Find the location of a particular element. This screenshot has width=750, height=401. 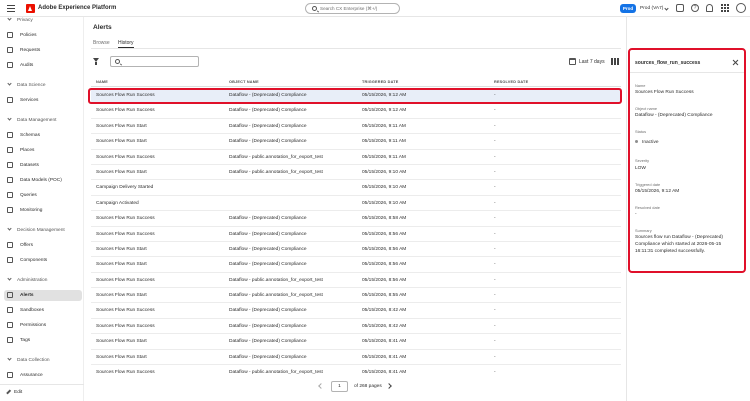

table-row: Campaign Activated 05/15/2026, 9:10 AM - is located at coordinates (356, 204).